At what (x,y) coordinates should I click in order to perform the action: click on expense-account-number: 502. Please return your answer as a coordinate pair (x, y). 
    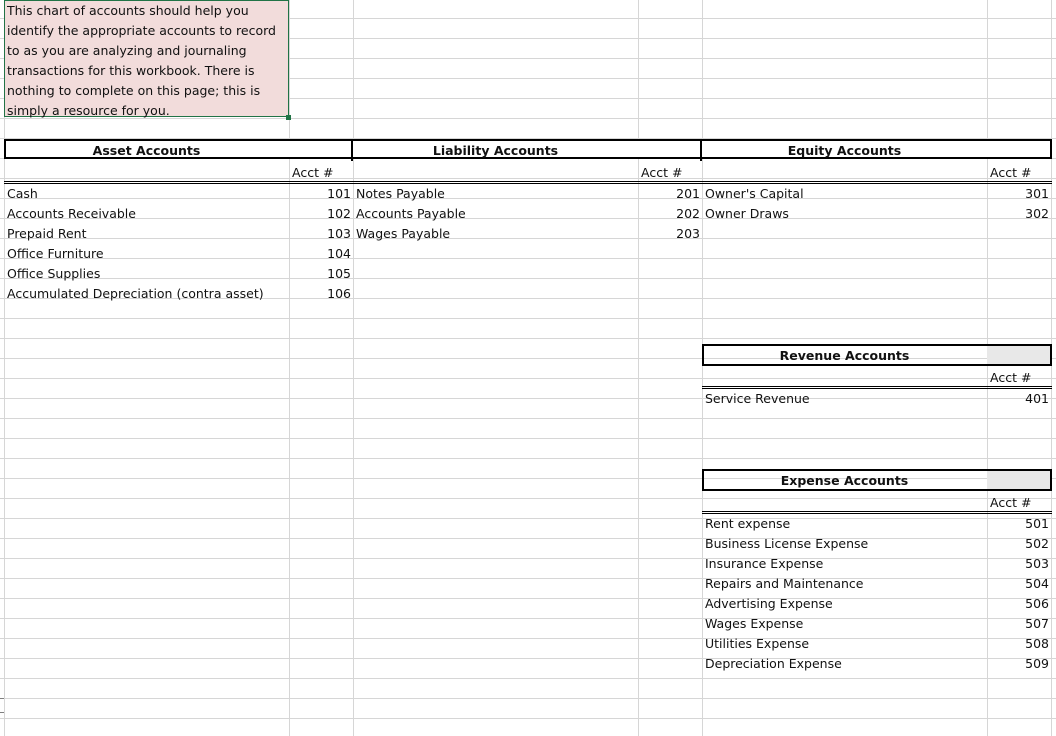
    Looking at the image, I should click on (1018, 544).